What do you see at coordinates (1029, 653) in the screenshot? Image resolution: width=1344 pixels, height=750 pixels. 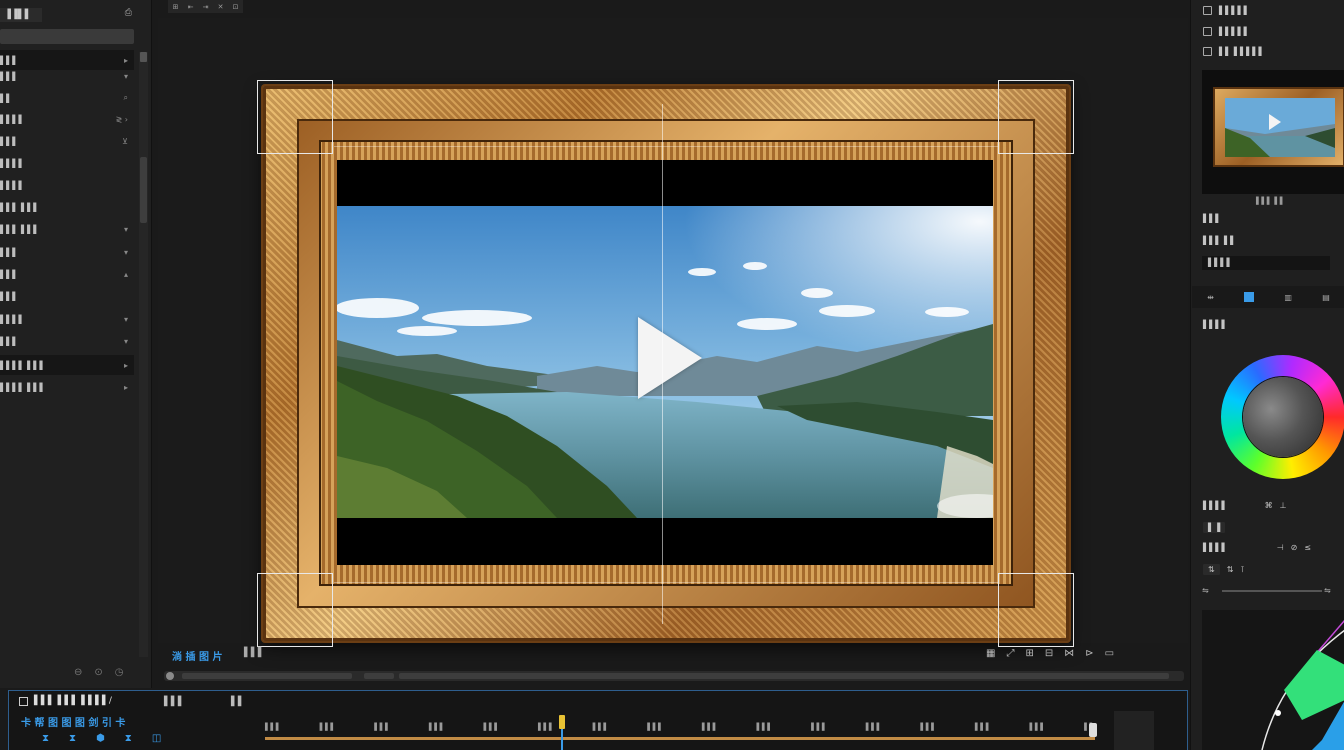 I see `safe-area-icon: ⊞` at bounding box center [1029, 653].